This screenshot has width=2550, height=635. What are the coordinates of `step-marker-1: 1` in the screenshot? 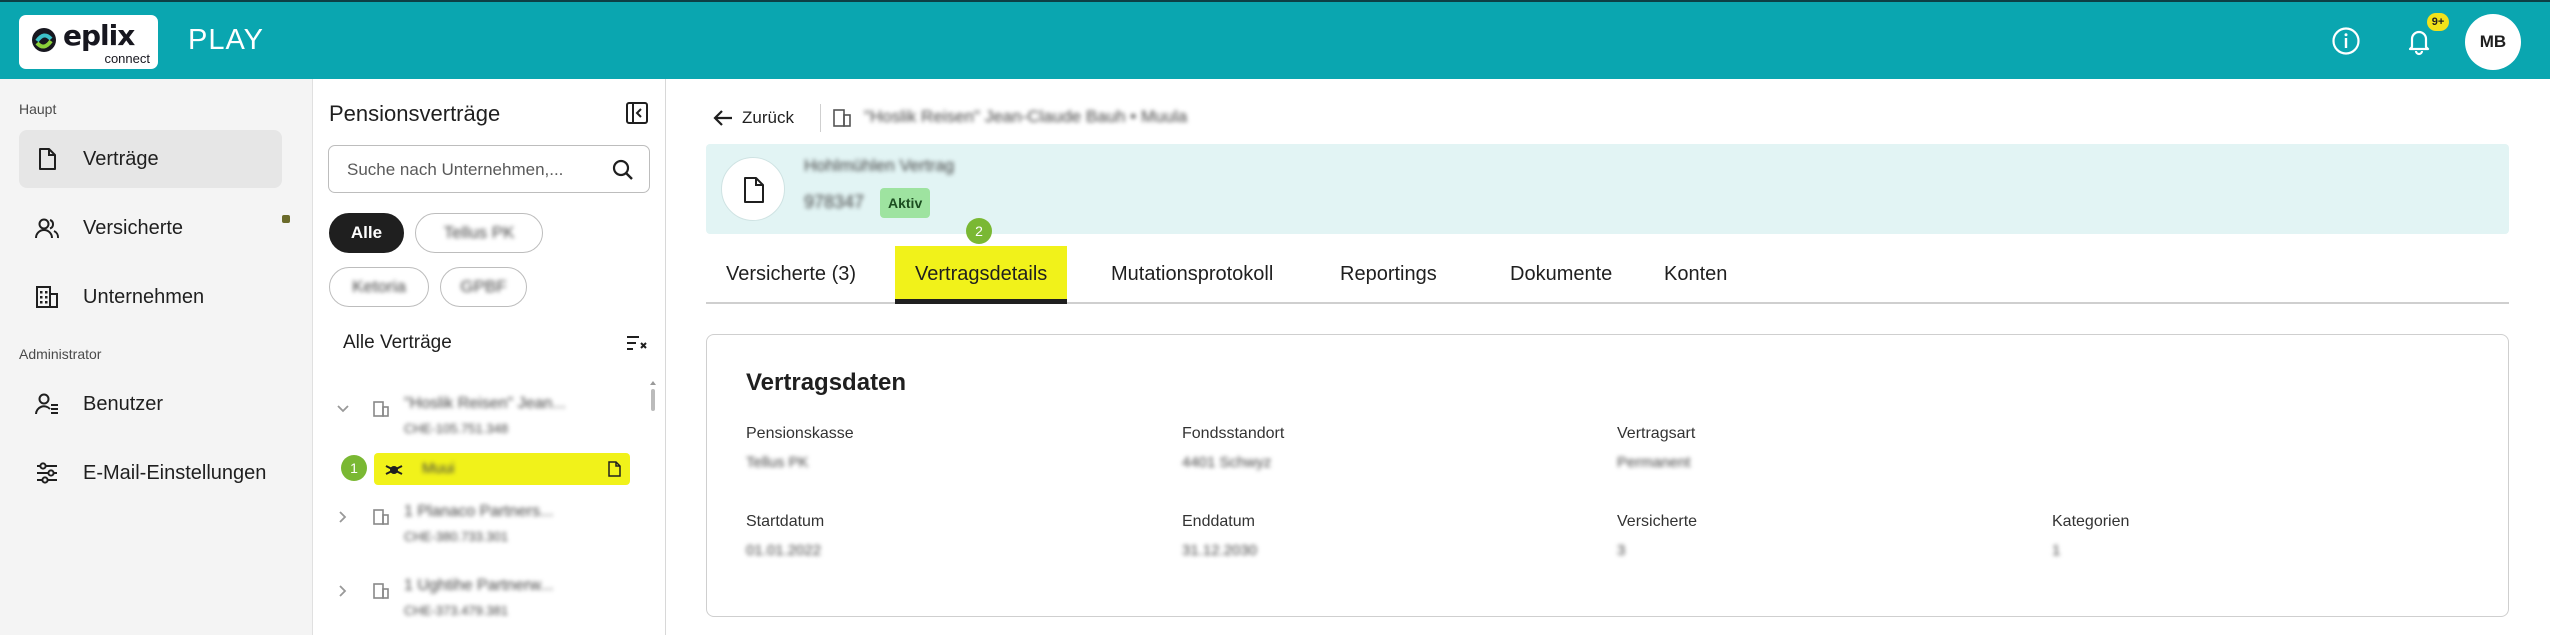 It's located at (354, 468).